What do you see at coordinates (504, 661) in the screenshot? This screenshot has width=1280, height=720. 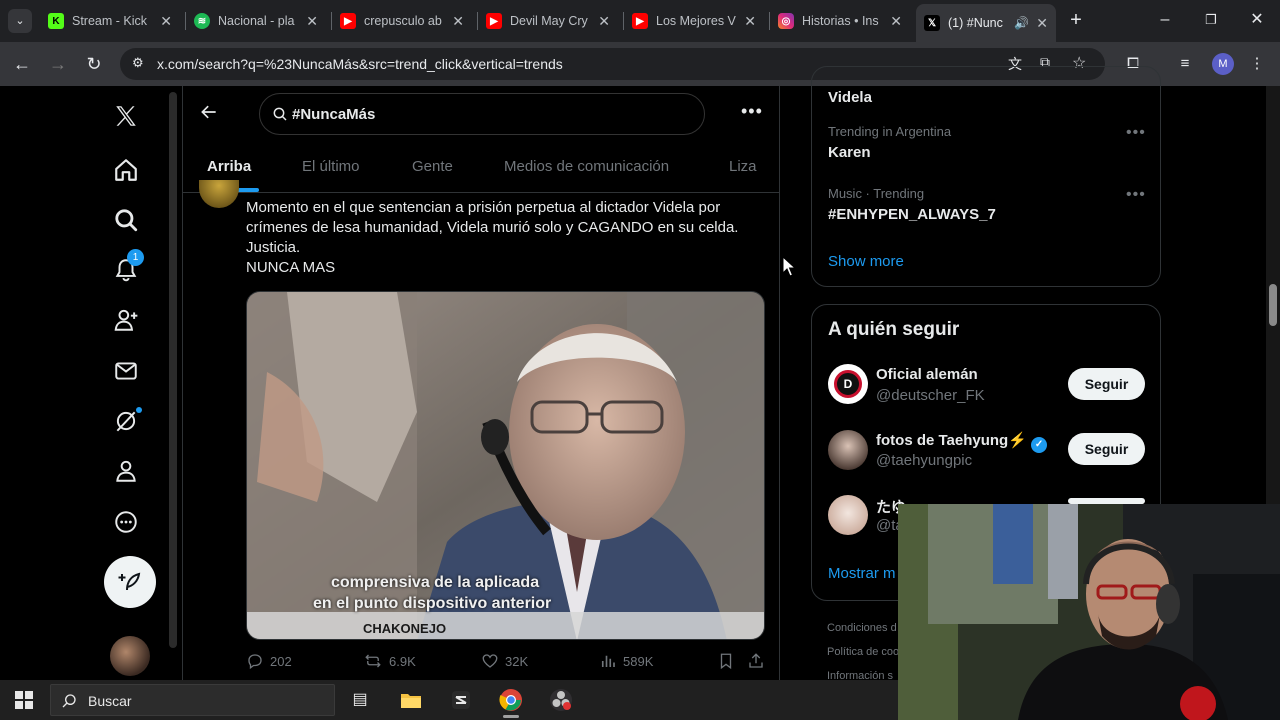 I see `like-button: 32K` at bounding box center [504, 661].